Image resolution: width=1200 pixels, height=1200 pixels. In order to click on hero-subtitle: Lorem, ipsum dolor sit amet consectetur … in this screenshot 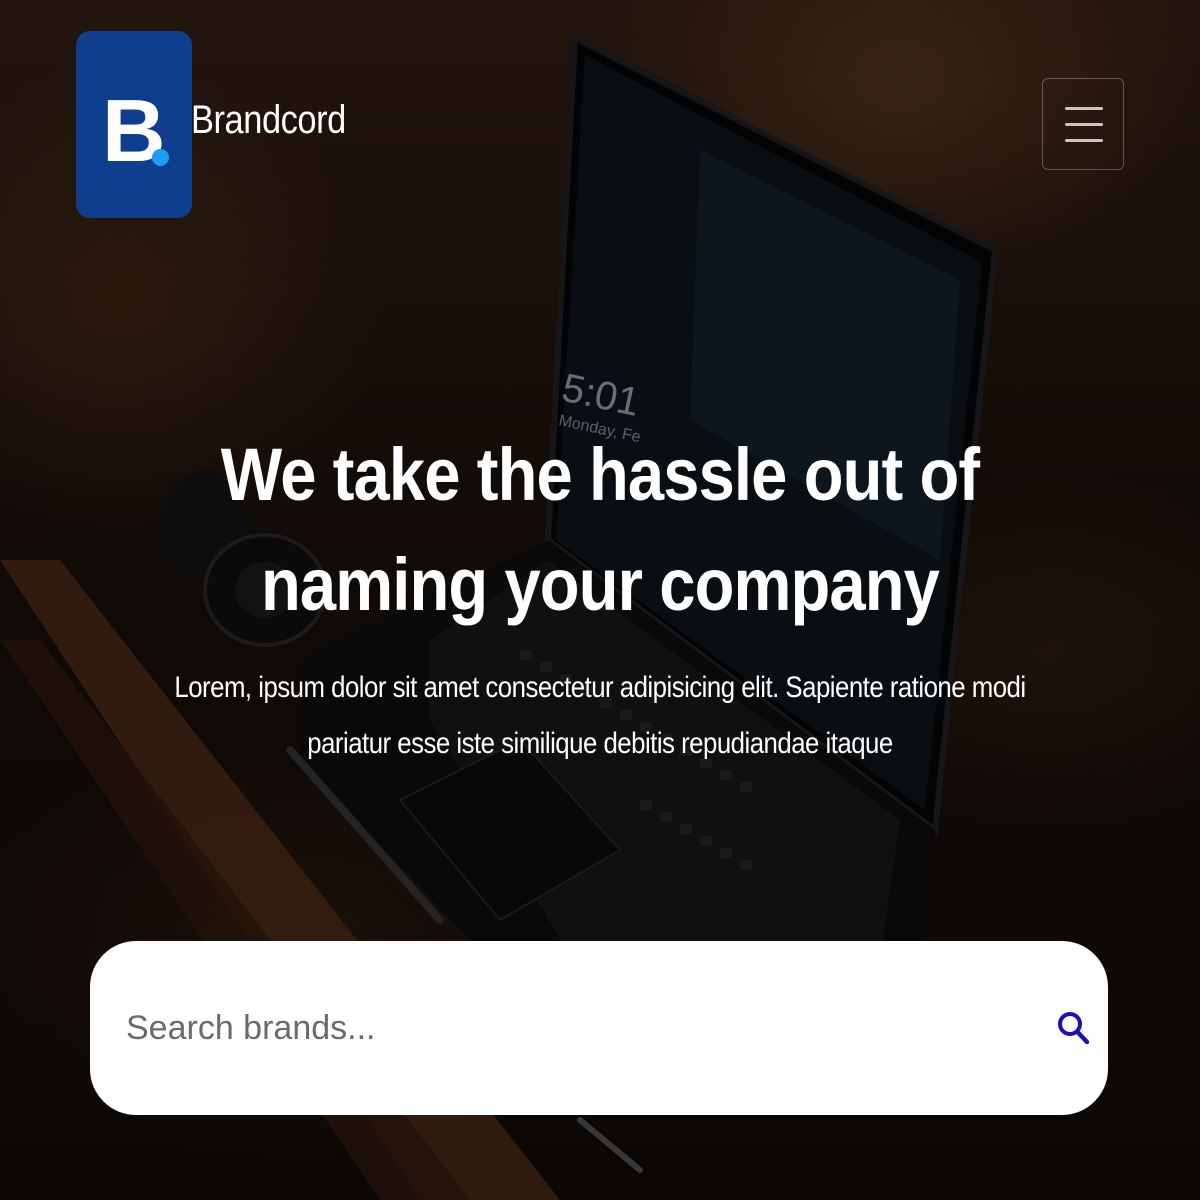, I will do `click(600, 715)`.